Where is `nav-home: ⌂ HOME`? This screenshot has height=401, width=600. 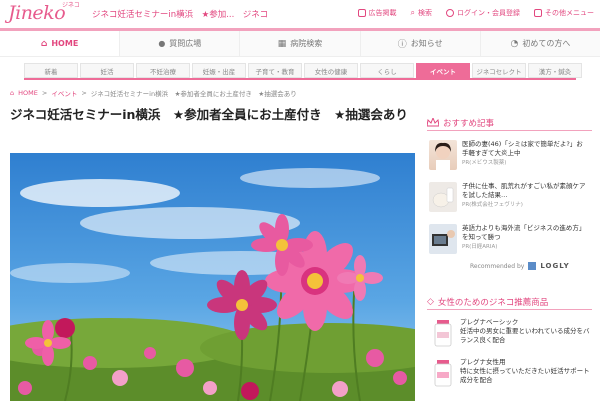 nav-home: ⌂ HOME is located at coordinates (60, 43).